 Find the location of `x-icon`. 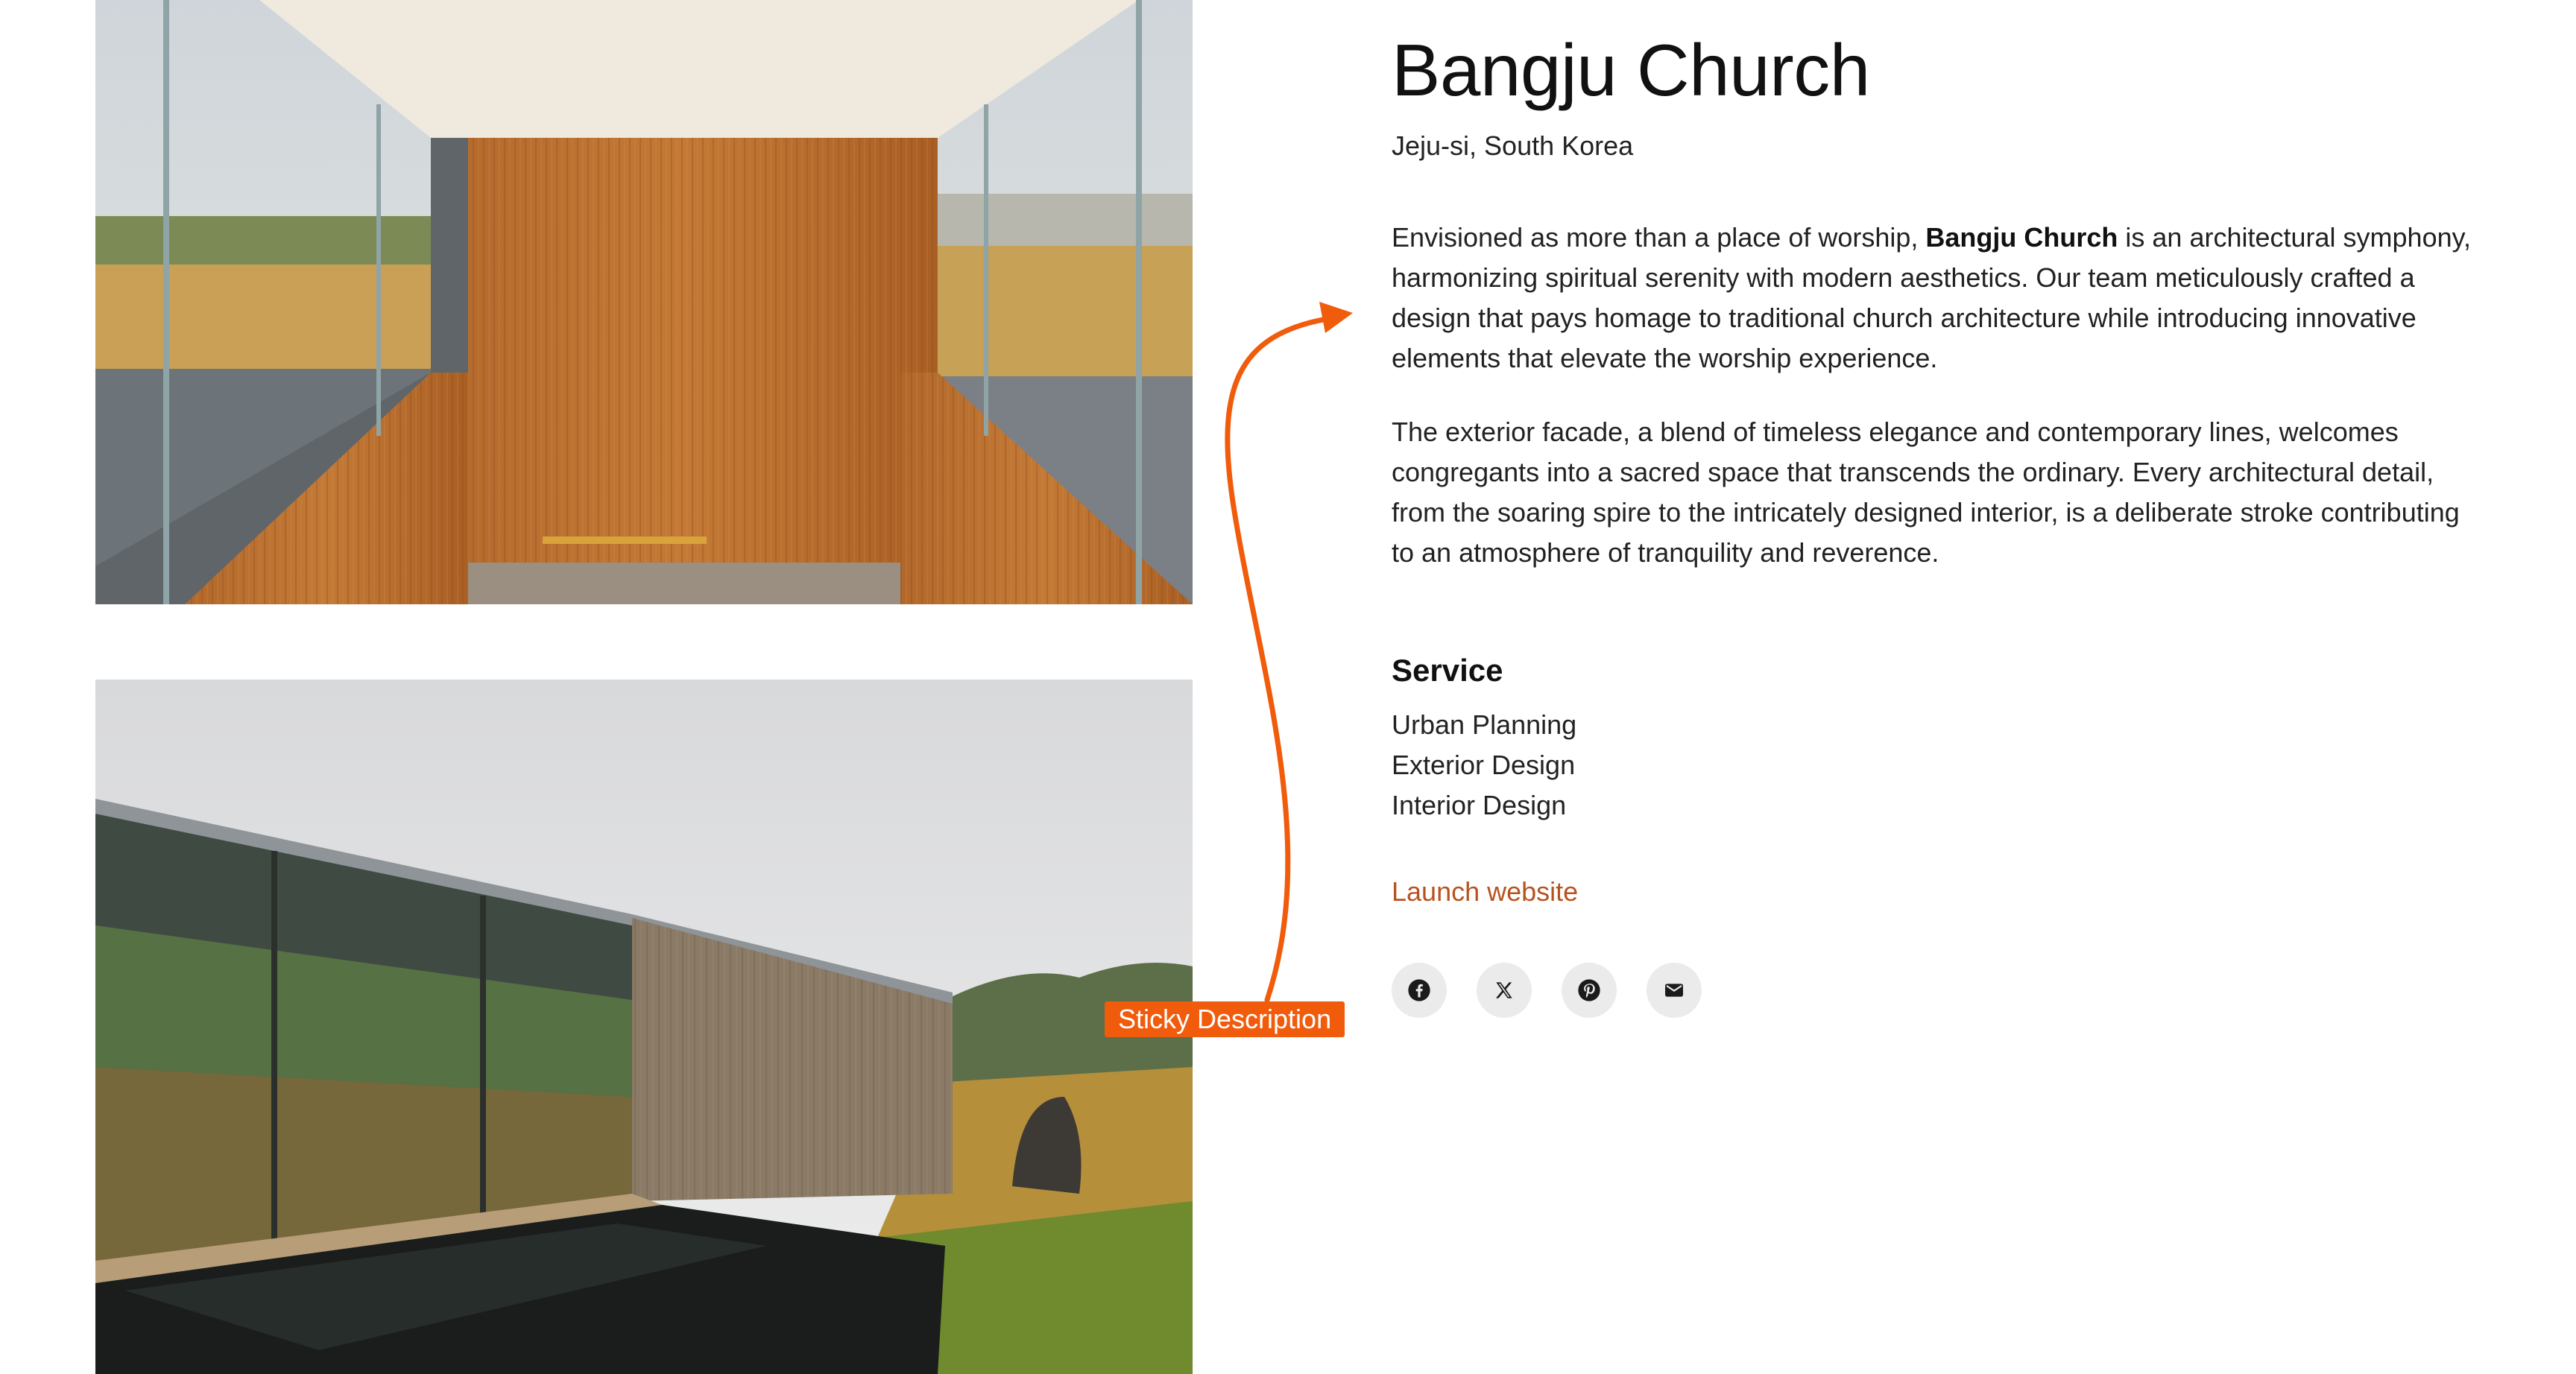

x-icon is located at coordinates (1503, 990).